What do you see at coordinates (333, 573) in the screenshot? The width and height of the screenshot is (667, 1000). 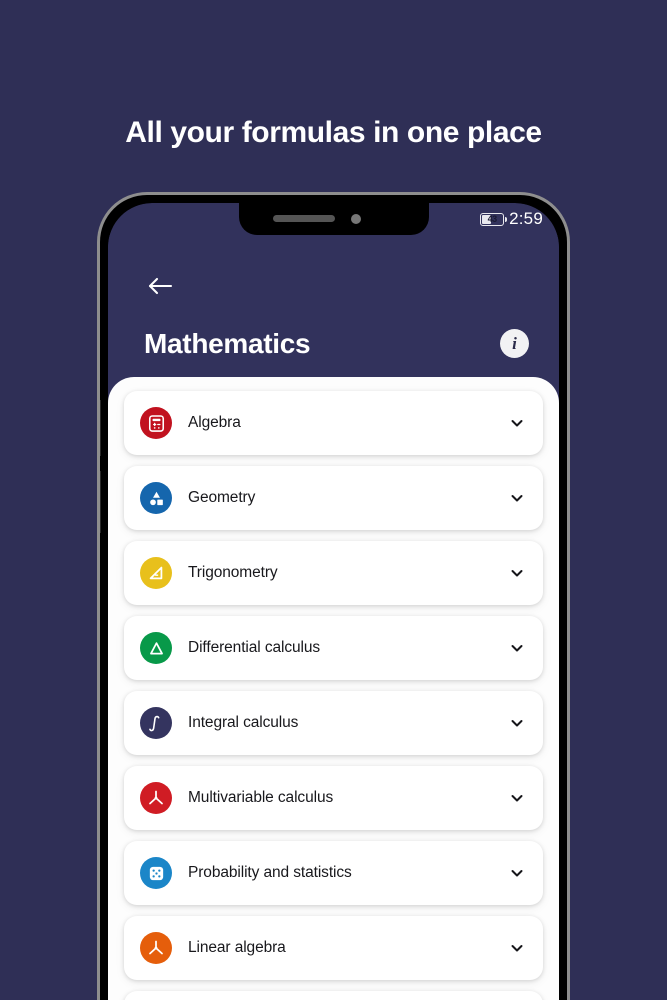 I see `topic-row-trigonometry: Trigonometry` at bounding box center [333, 573].